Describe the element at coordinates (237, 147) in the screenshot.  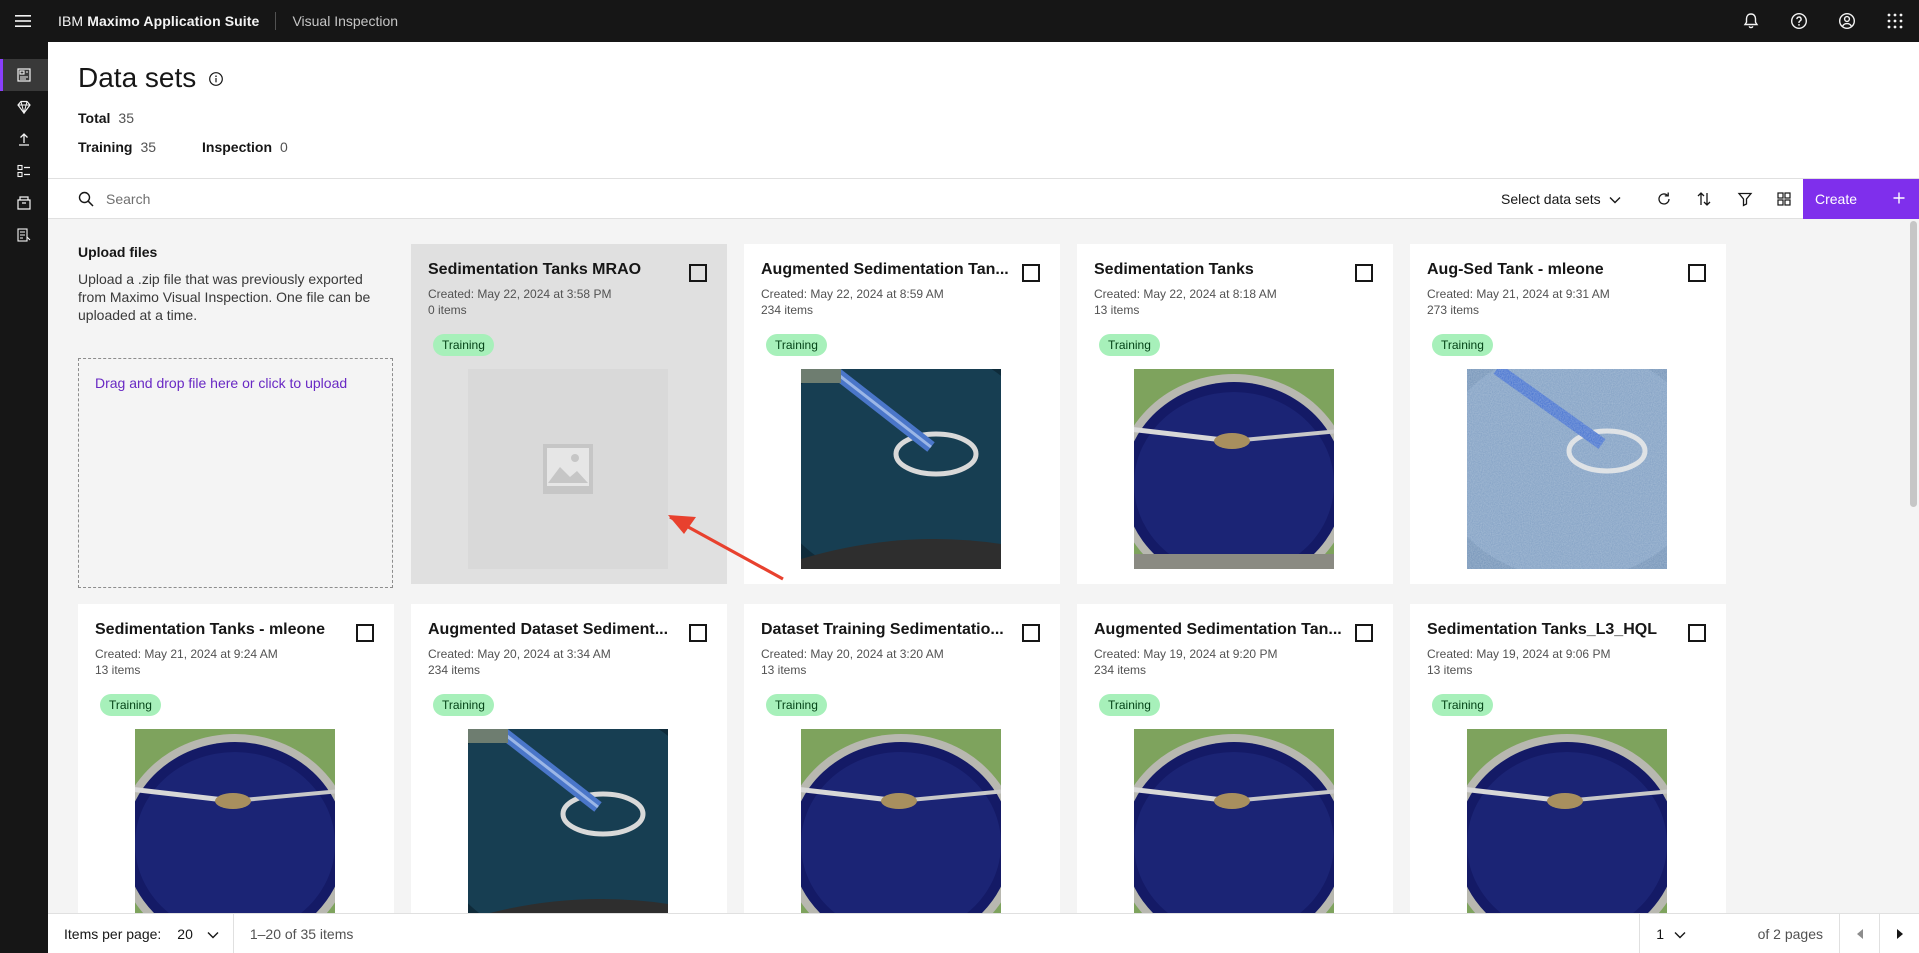
I see `inspection-label: Inspection` at that location.